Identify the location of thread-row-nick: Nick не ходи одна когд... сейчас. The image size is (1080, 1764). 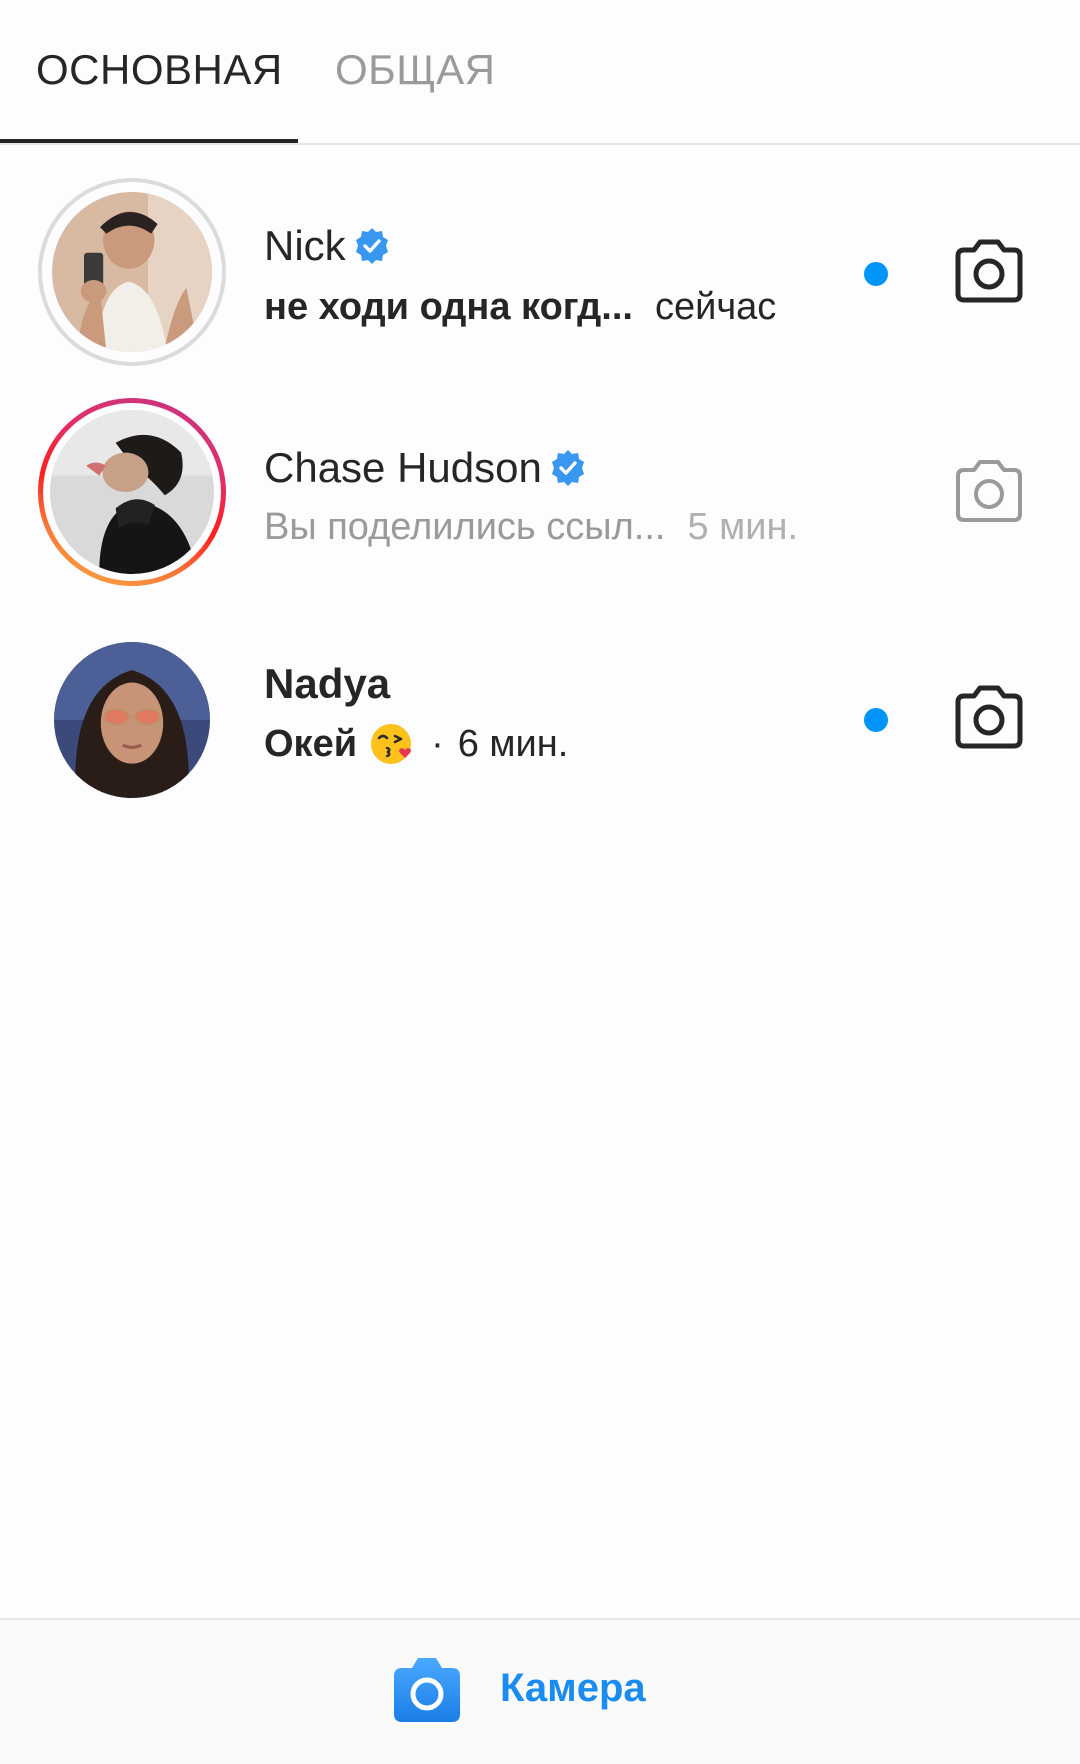
(540, 278).